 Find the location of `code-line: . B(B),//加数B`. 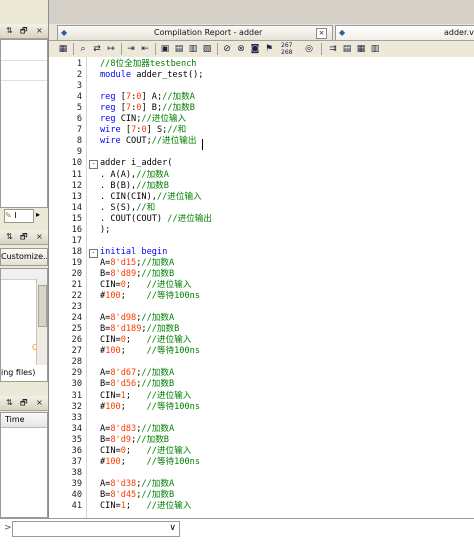

code-line: . B(B),//加数B is located at coordinates (134, 186).